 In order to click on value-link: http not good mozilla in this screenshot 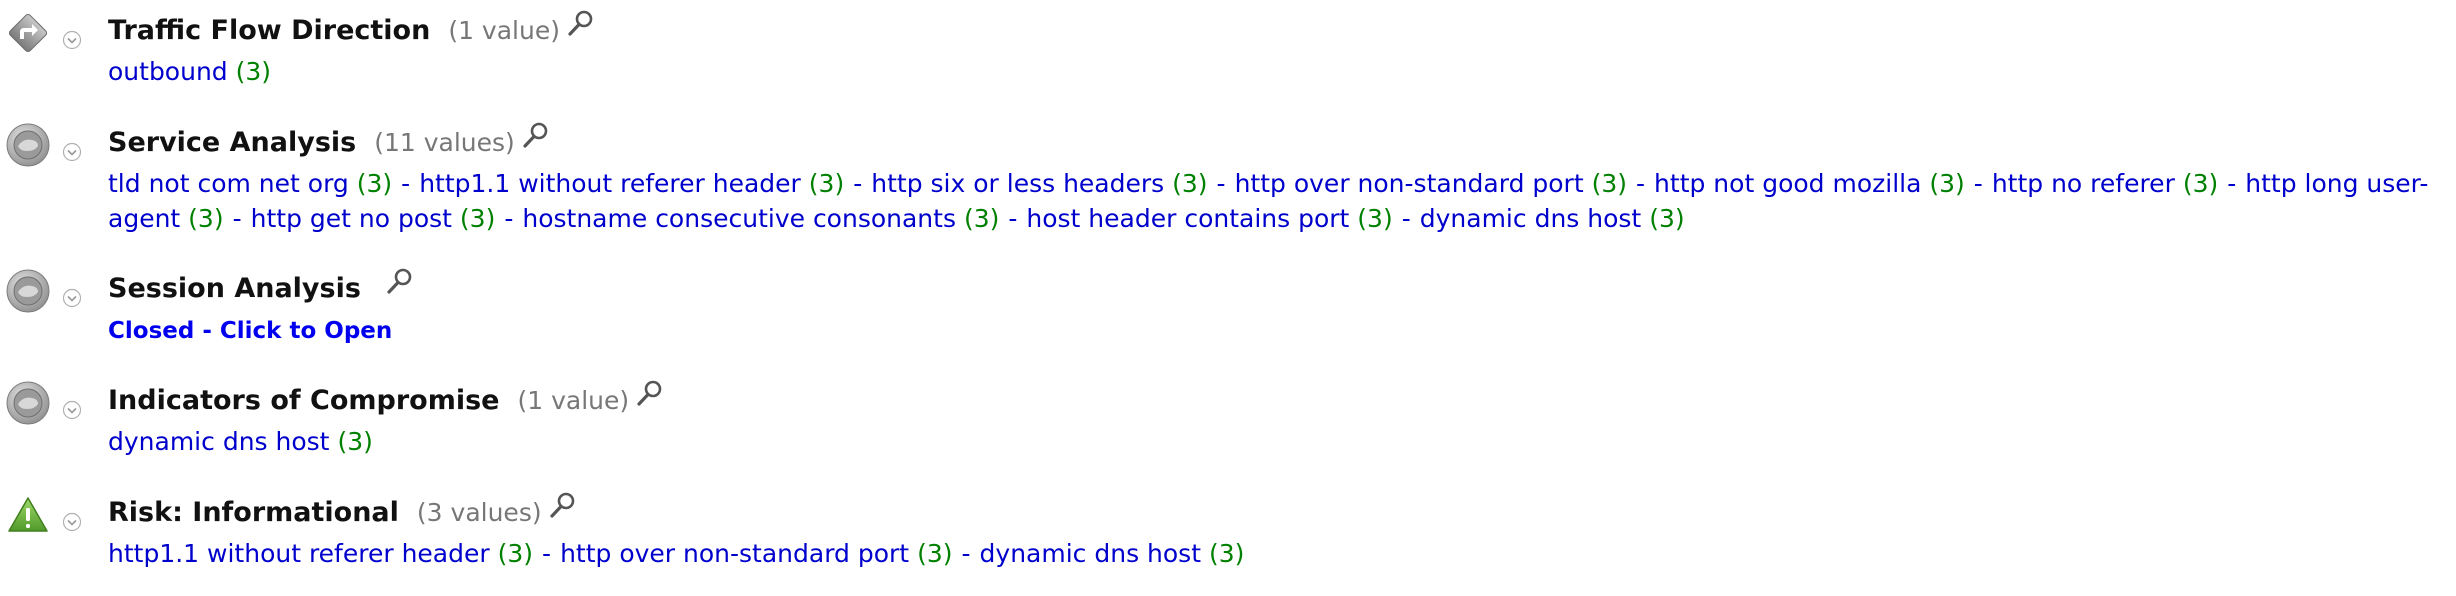, I will do `click(1787, 183)`.